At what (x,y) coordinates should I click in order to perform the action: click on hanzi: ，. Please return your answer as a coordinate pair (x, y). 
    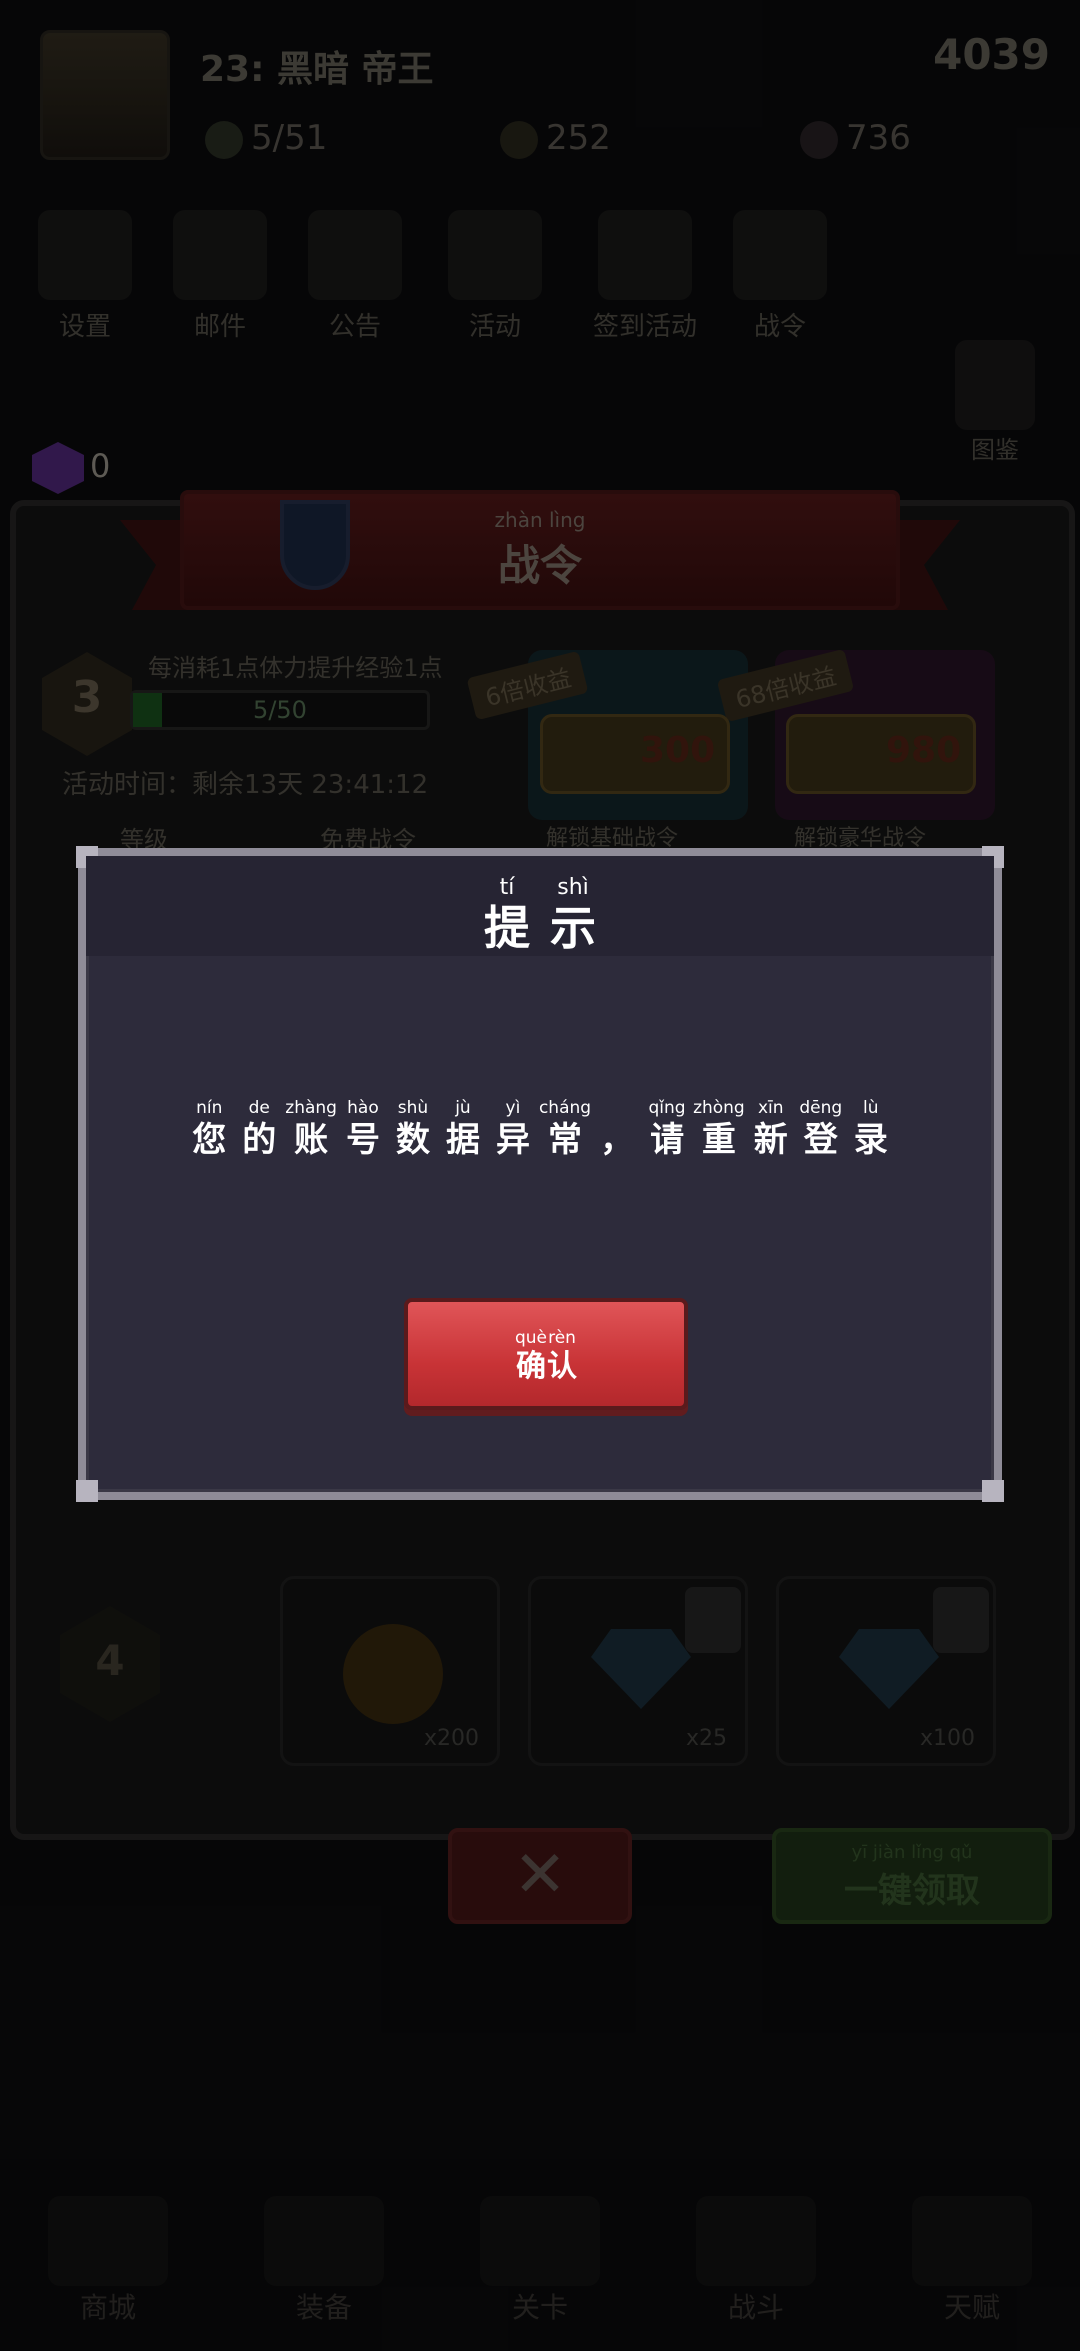
    Looking at the image, I should click on (617, 1140).